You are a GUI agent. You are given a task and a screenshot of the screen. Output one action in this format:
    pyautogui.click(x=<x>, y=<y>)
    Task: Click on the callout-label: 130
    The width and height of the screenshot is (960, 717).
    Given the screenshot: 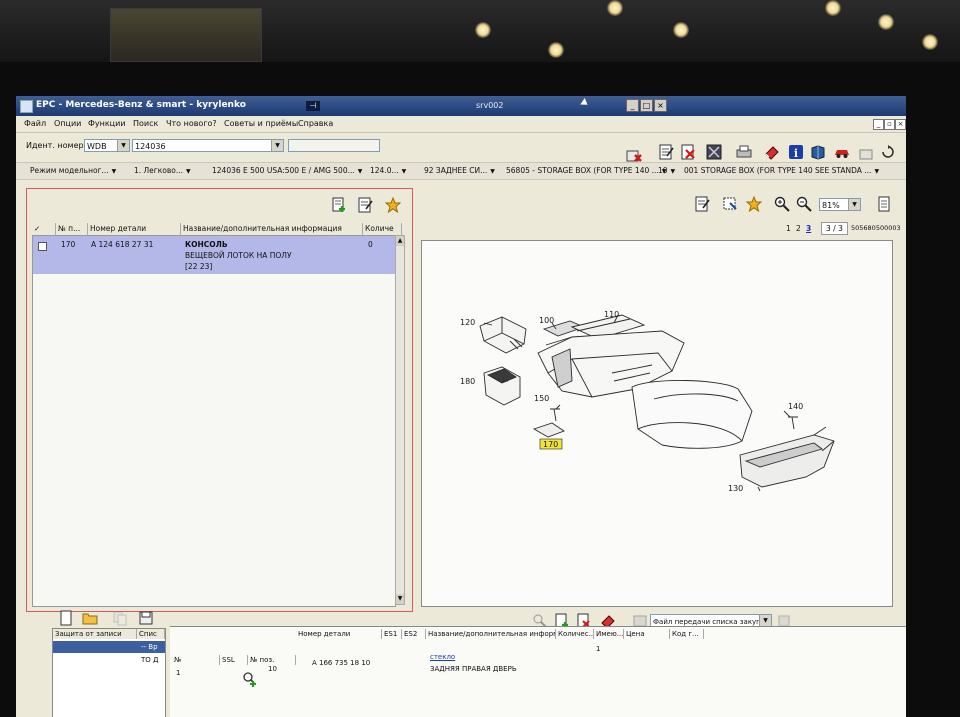 What is the action you would take?
    pyautogui.click(x=735, y=488)
    